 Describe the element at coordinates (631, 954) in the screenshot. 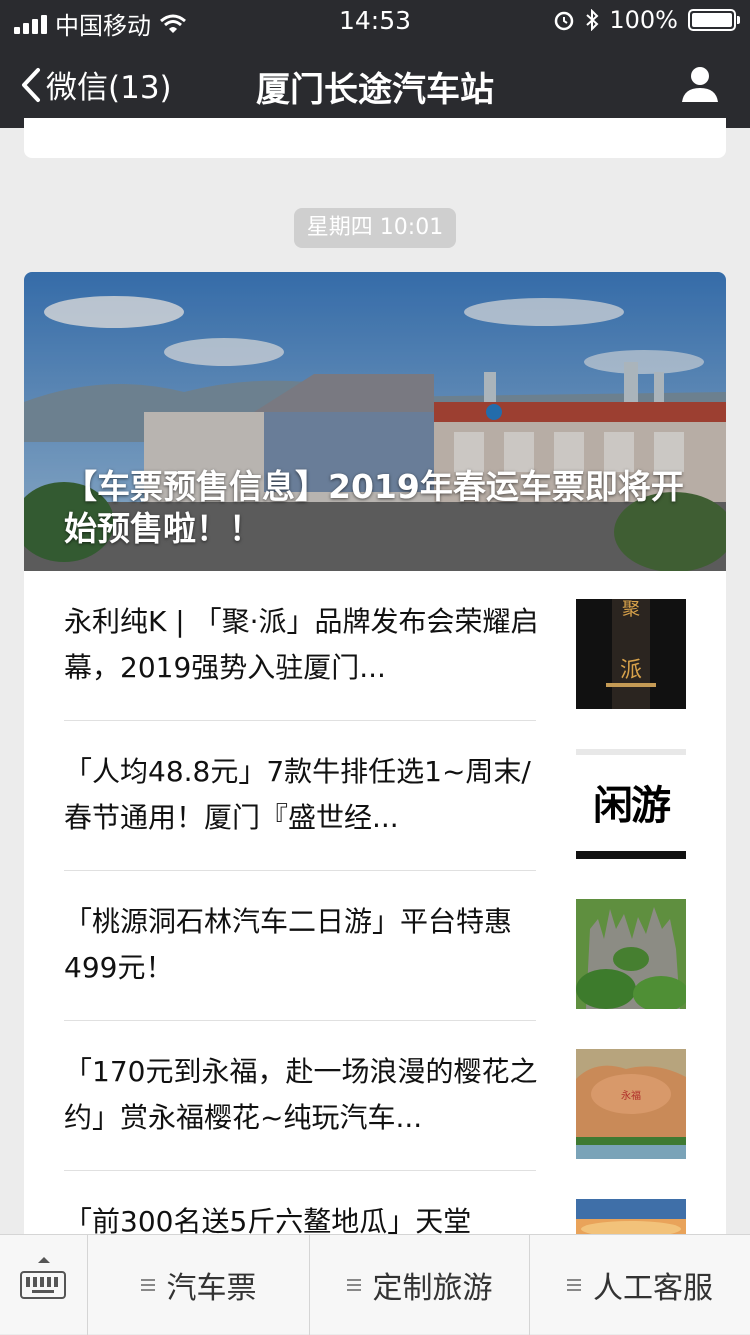

I see `article-thumbnail` at that location.